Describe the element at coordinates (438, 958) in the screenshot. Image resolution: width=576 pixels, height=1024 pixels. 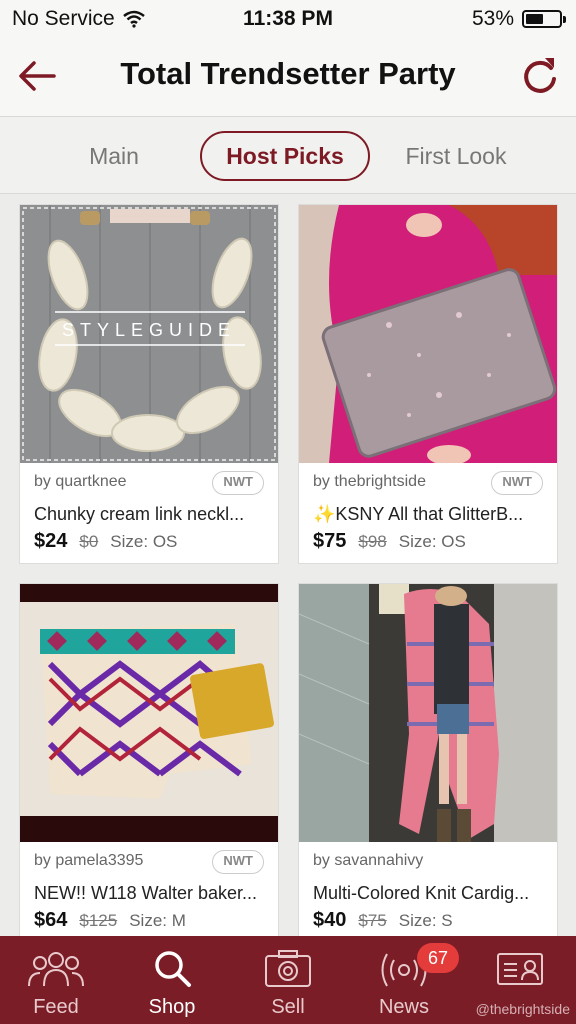
I see `news-count-badge: 67` at that location.